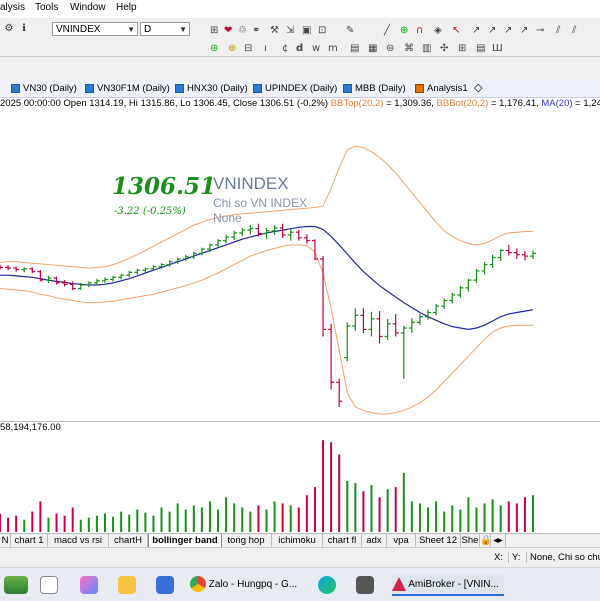  I want to click on store-icon, so click(165, 585).